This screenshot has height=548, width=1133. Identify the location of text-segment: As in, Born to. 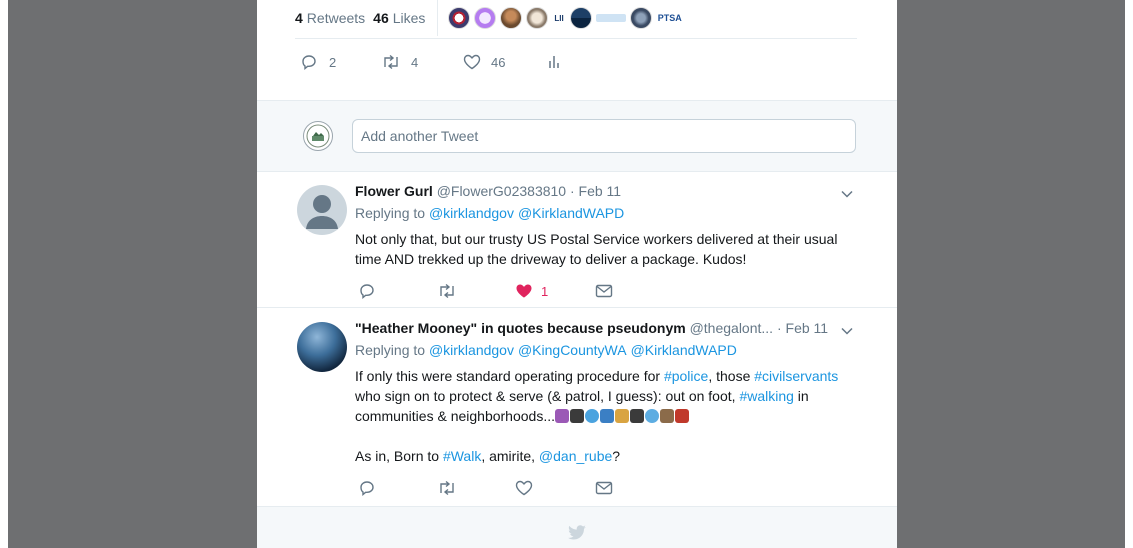
(399, 456).